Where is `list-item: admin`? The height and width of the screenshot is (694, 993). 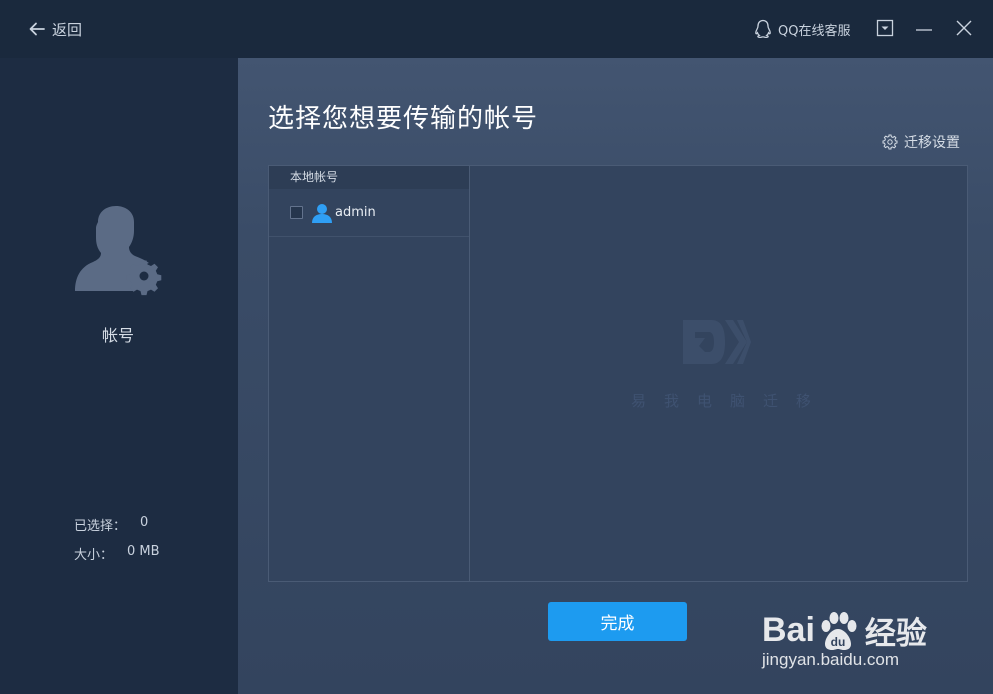 list-item: admin is located at coordinates (369, 213).